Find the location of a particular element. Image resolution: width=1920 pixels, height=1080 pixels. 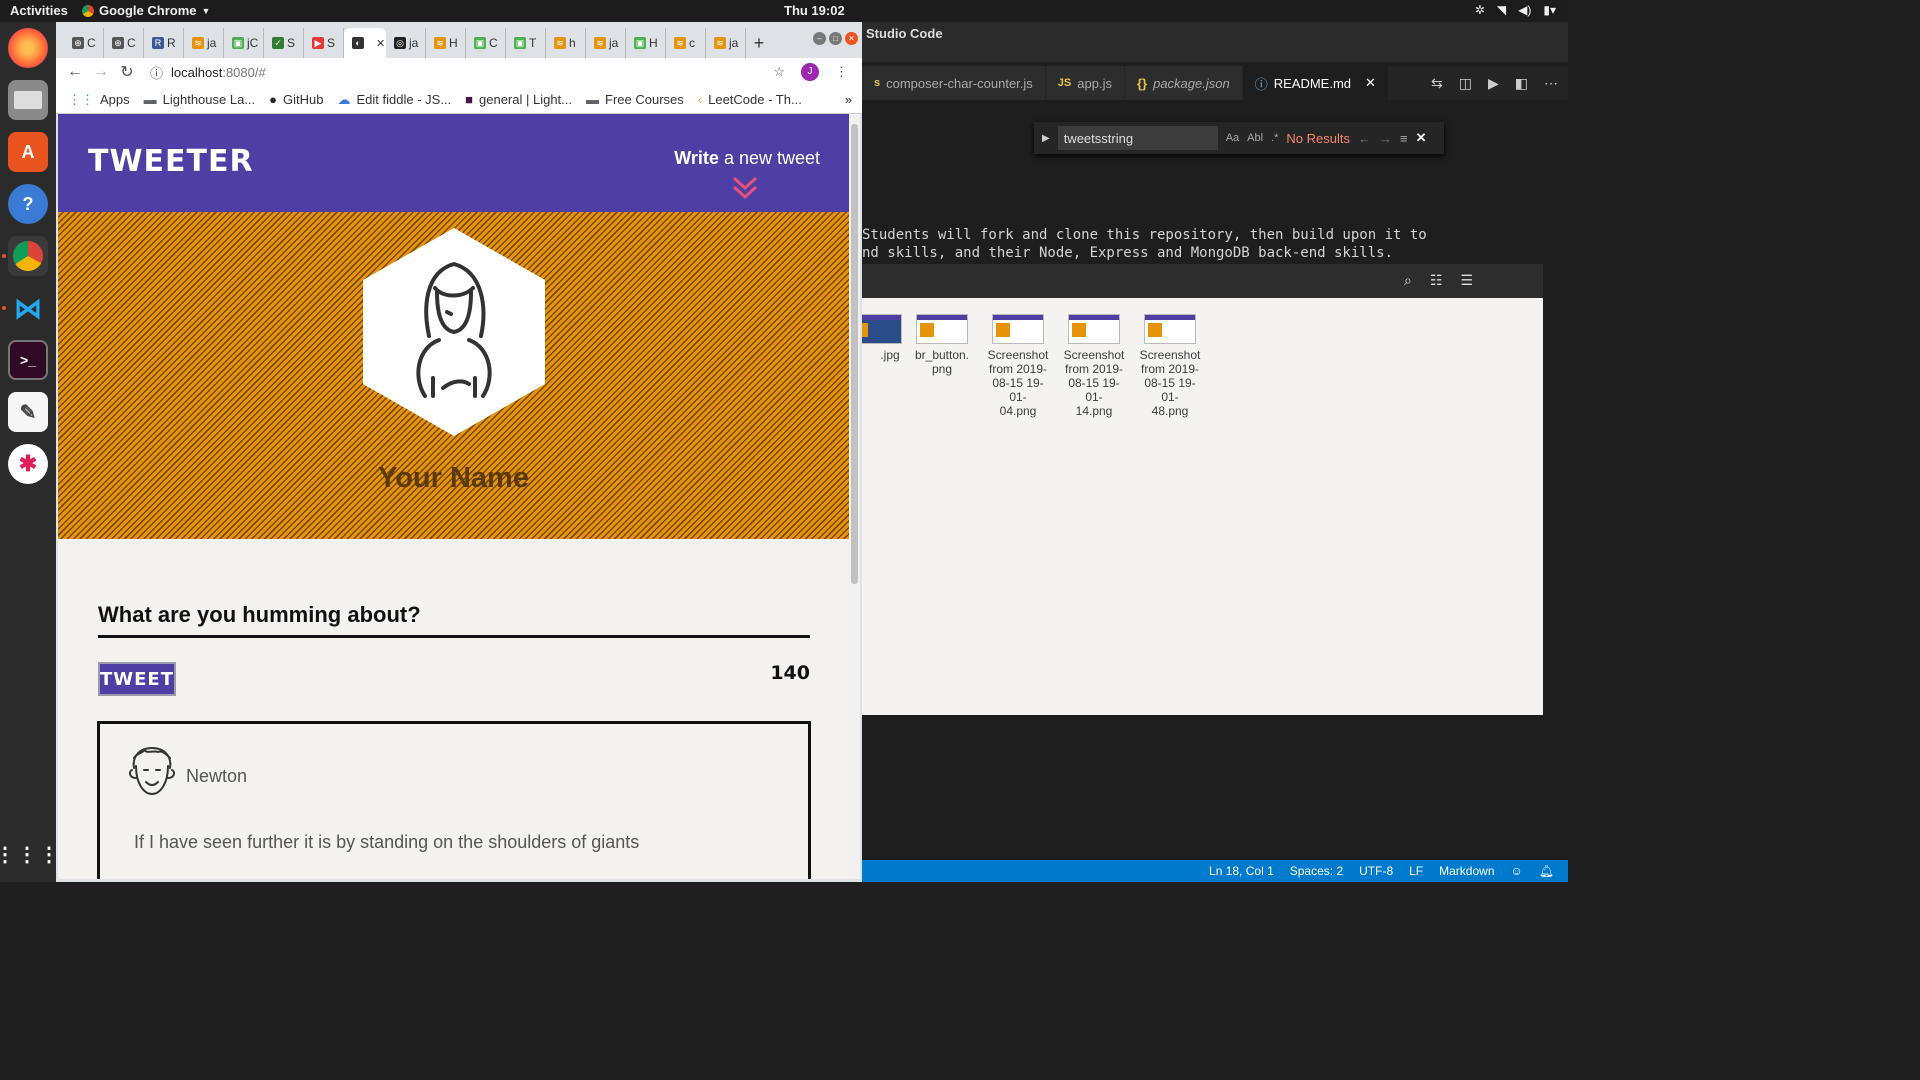

terminal-icon: >_ is located at coordinates (28, 360).